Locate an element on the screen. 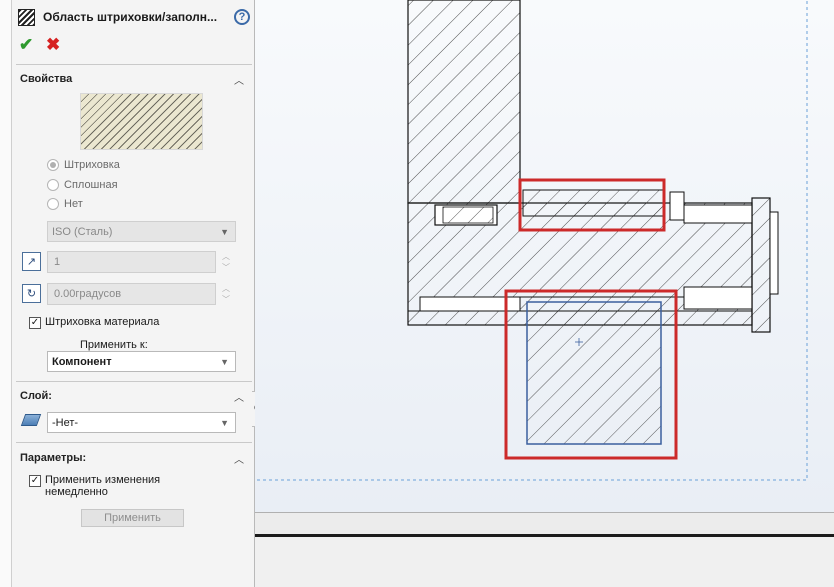 This screenshot has height=587, width=834. material-hatch-checkbox-row: ✓ Штриховка материала is located at coordinates (94, 322).